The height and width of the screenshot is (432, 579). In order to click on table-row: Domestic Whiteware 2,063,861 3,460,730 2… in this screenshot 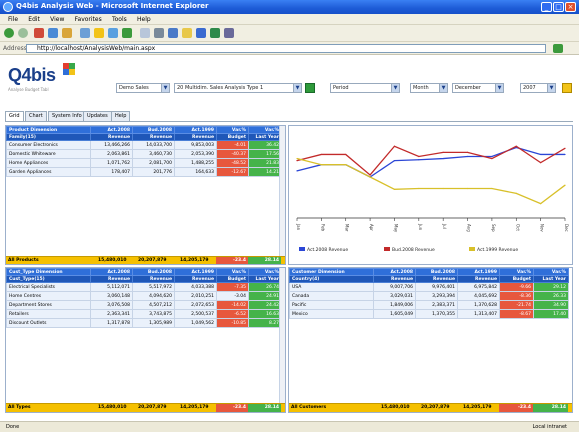, I will do `click(144, 154)`.